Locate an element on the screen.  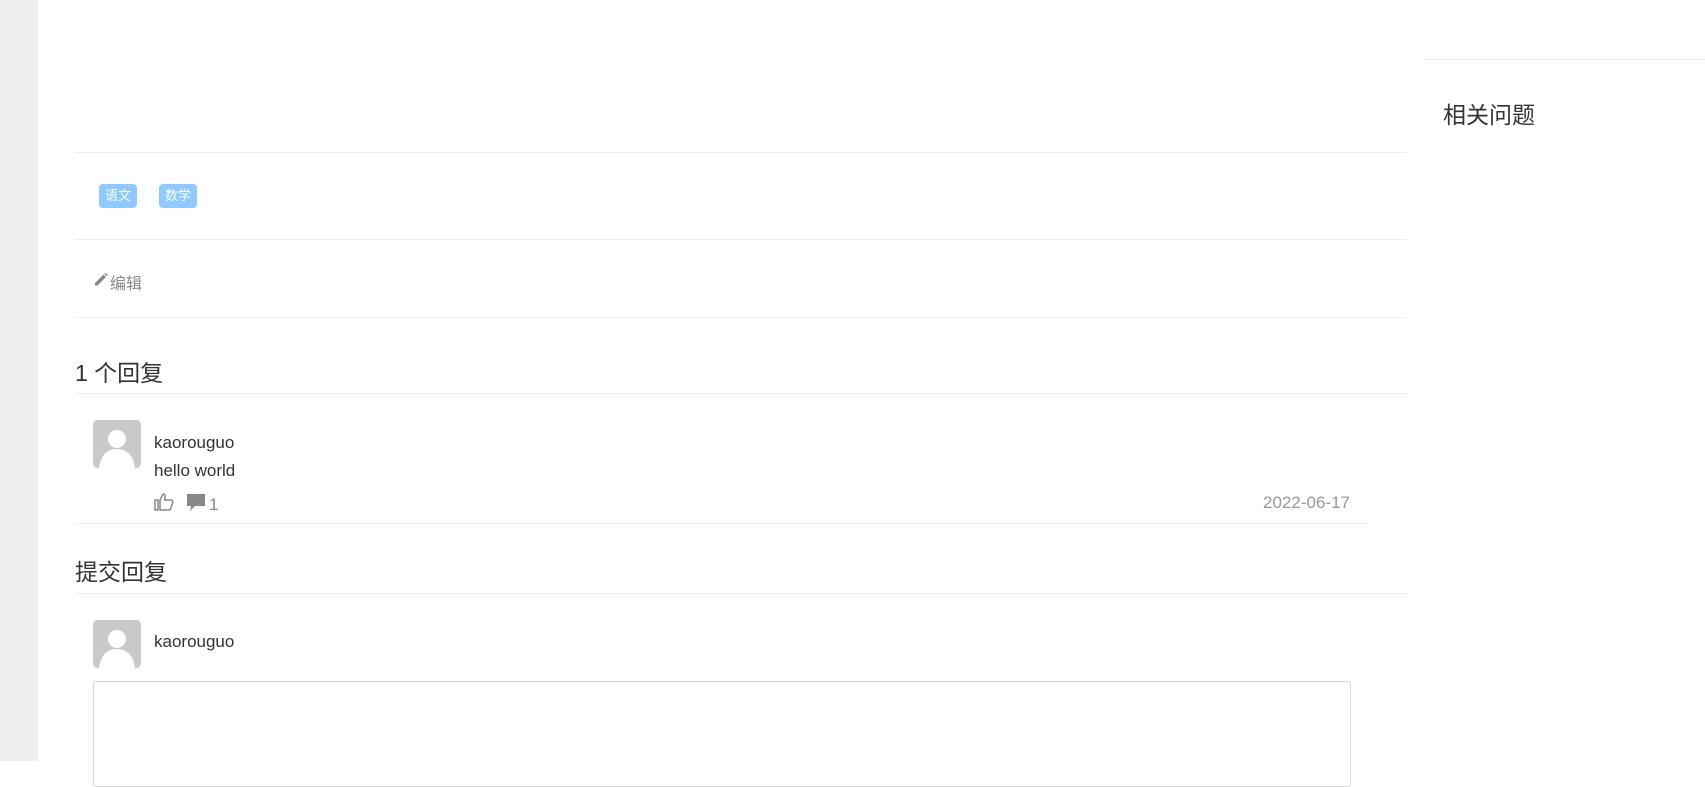
reply-actions: 1 is located at coordinates (185, 504).